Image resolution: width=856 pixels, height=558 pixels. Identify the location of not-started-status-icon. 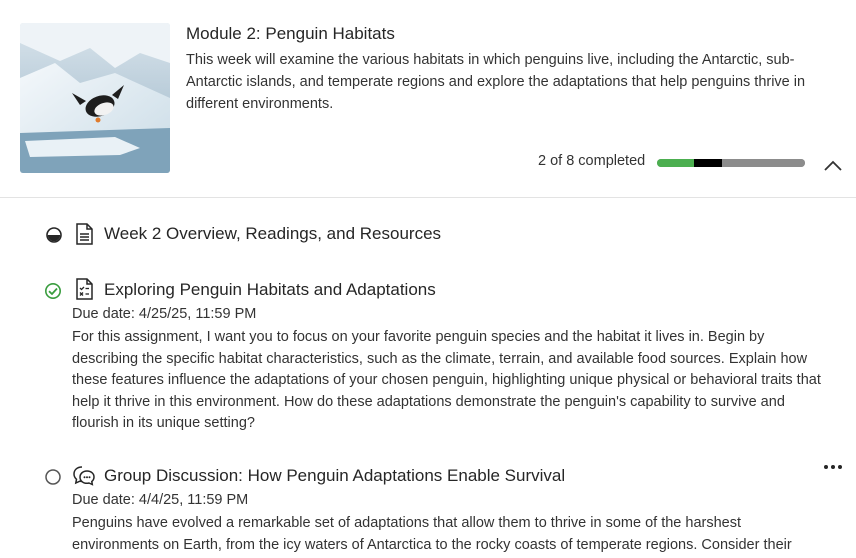
(53, 477).